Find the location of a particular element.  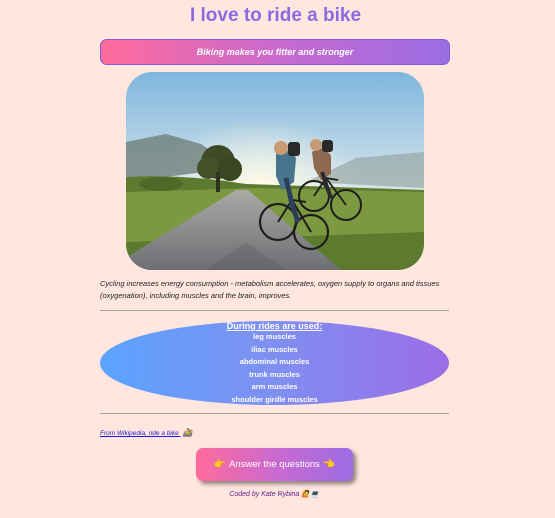

footer-credit: Coded by Kate Rybina 🙋💻 is located at coordinates (274, 494).